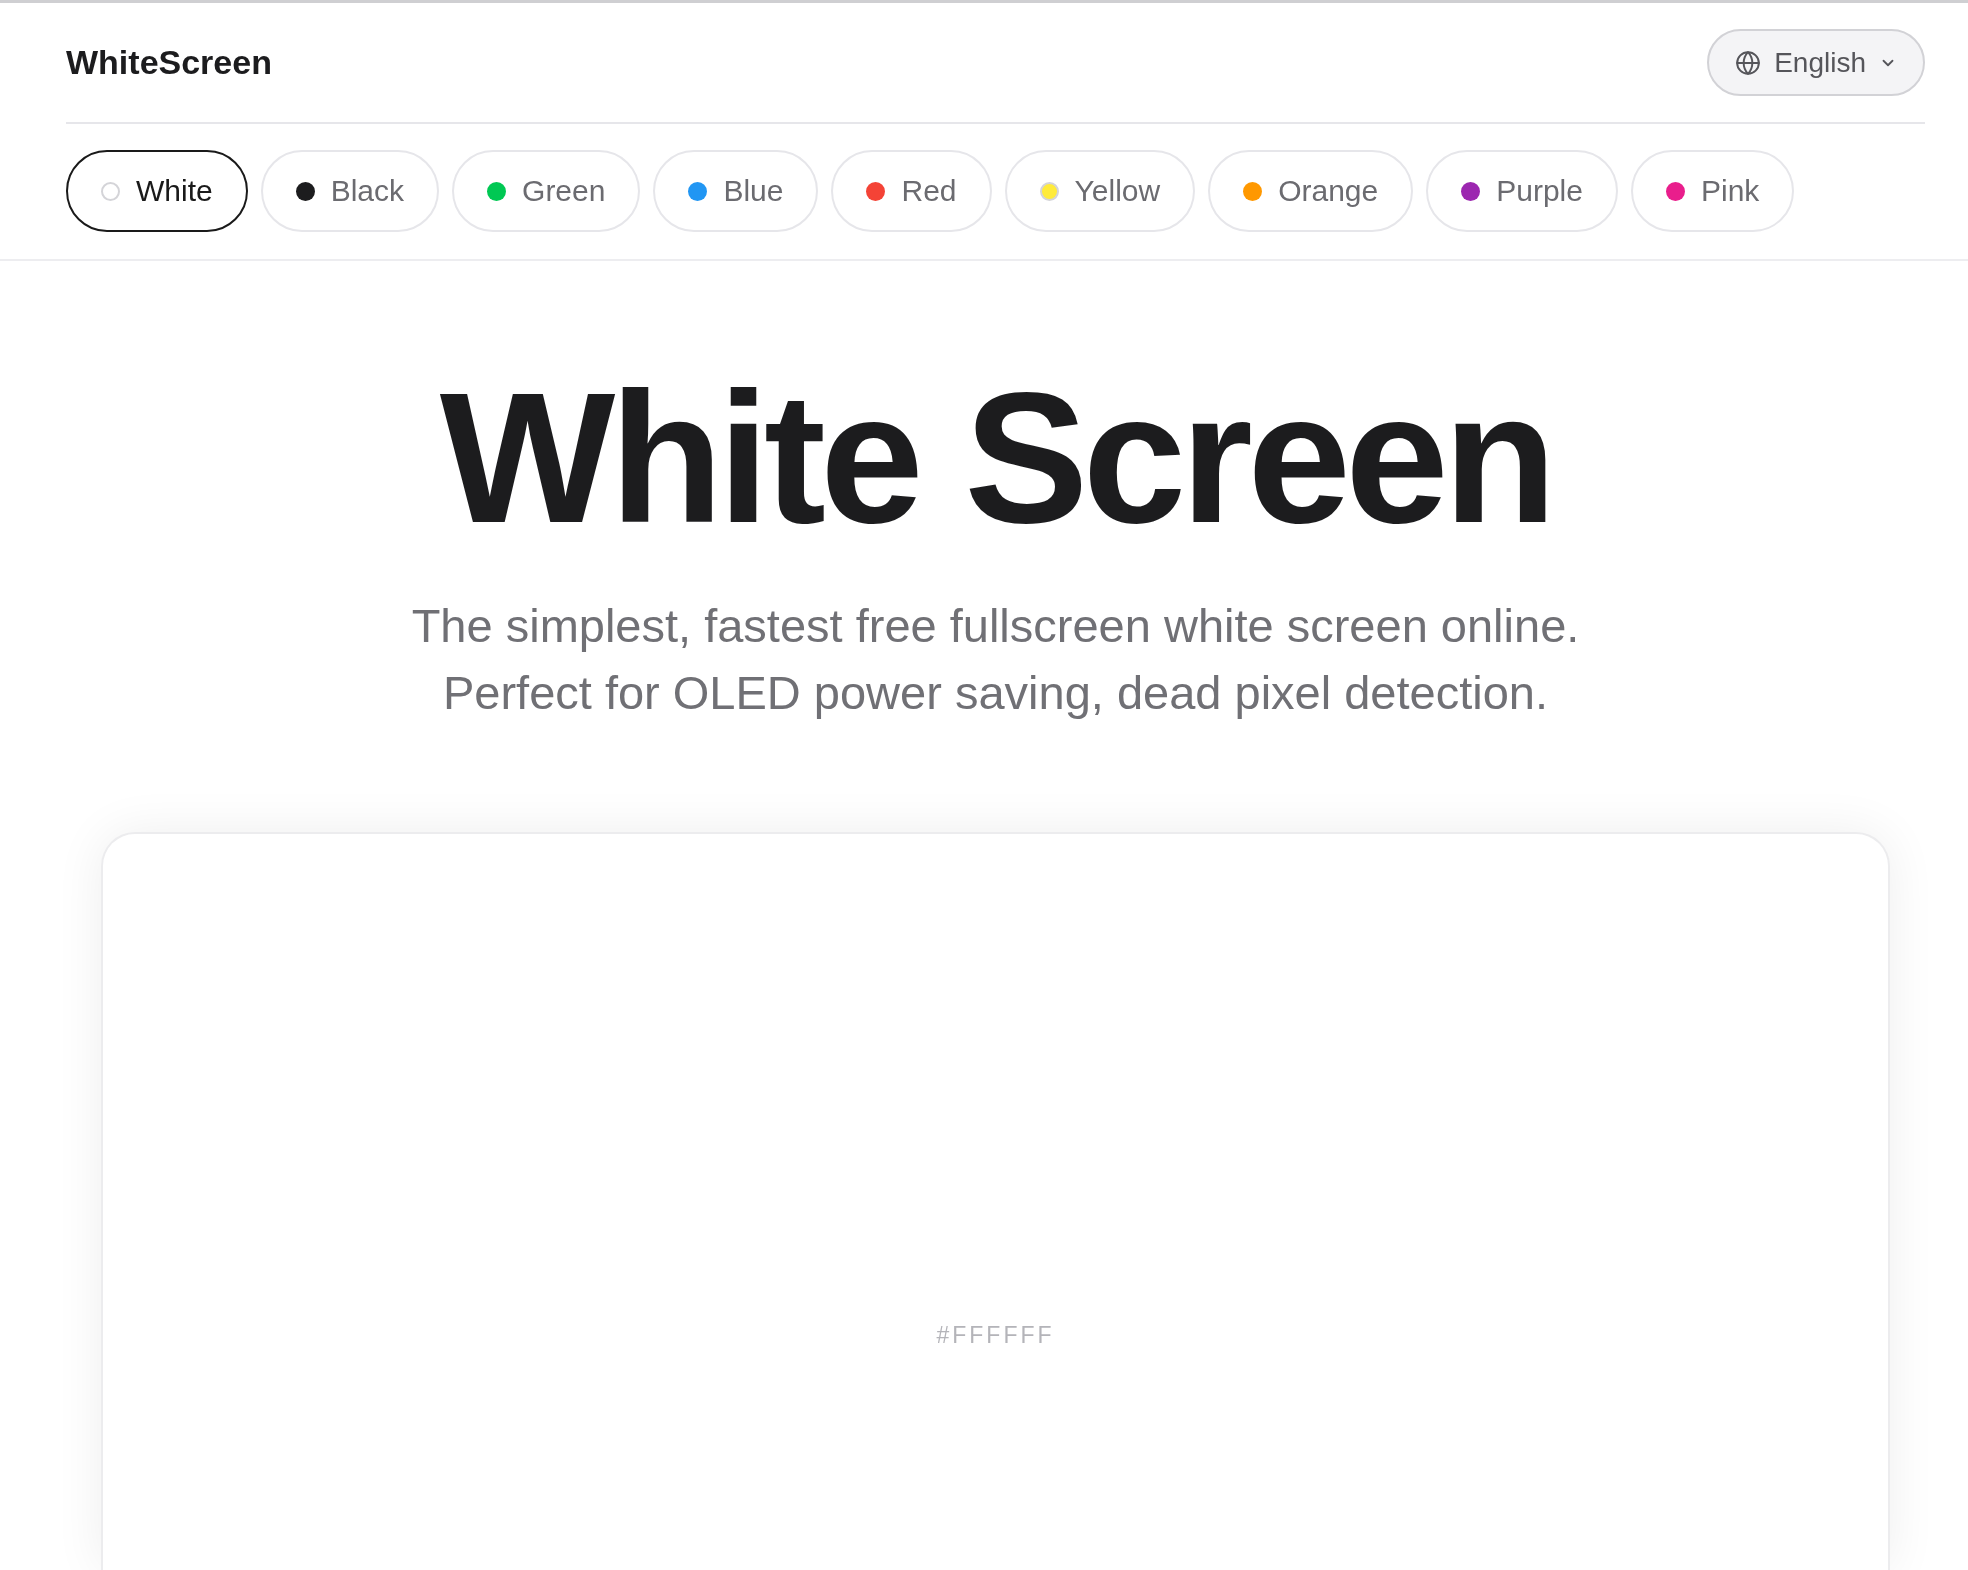  I want to click on color-chip: Green, so click(546, 191).